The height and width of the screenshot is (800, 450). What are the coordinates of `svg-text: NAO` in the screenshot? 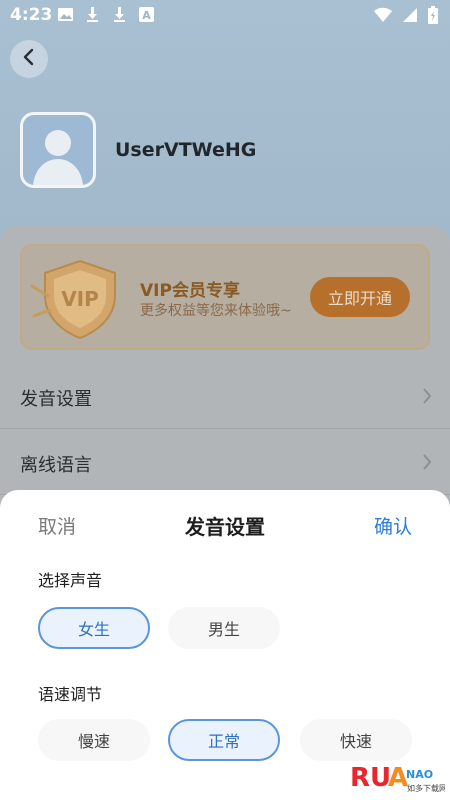 It's located at (419, 774).